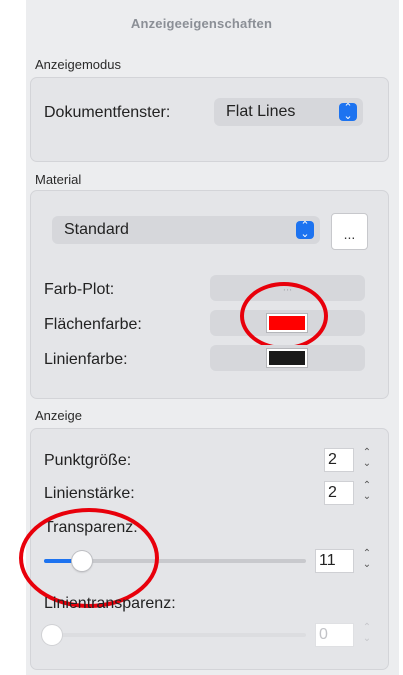 This screenshot has width=403, height=675. I want to click on transparency-slider-knob, so click(82, 561).